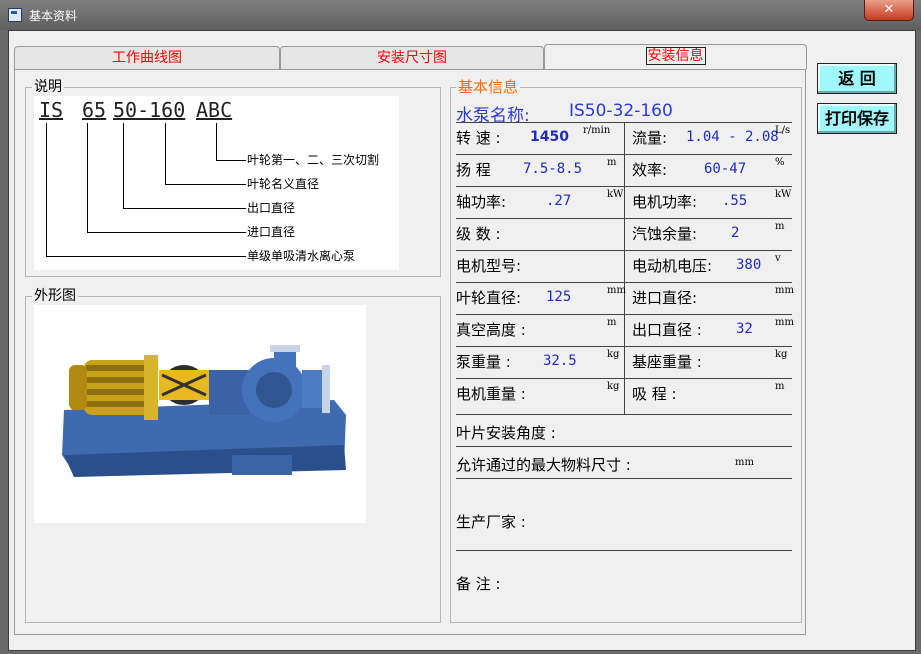  What do you see at coordinates (667, 362) in the screenshot?
I see `info-row-7-right-label: 基座重量 :` at bounding box center [667, 362].